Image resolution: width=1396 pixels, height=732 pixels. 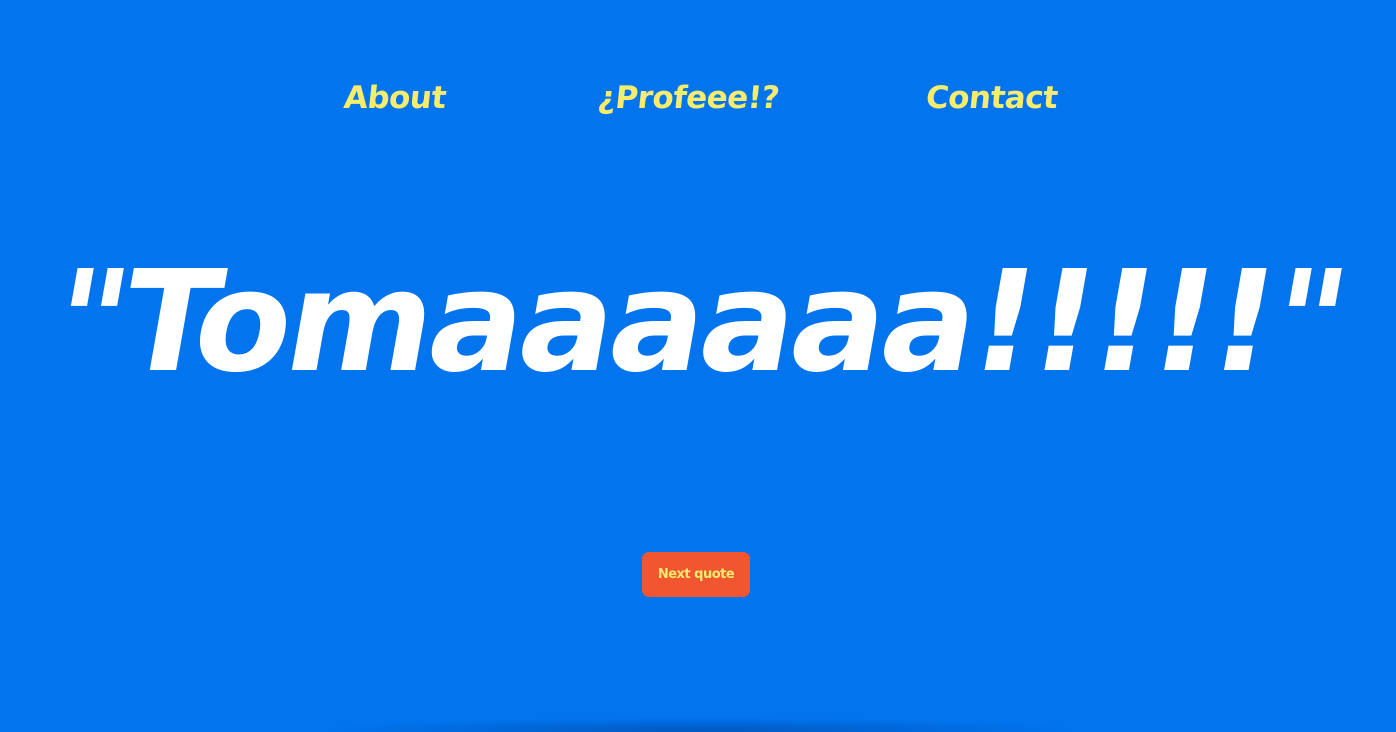 What do you see at coordinates (696, 574) in the screenshot?
I see `next-quote-button: Next quote` at bounding box center [696, 574].